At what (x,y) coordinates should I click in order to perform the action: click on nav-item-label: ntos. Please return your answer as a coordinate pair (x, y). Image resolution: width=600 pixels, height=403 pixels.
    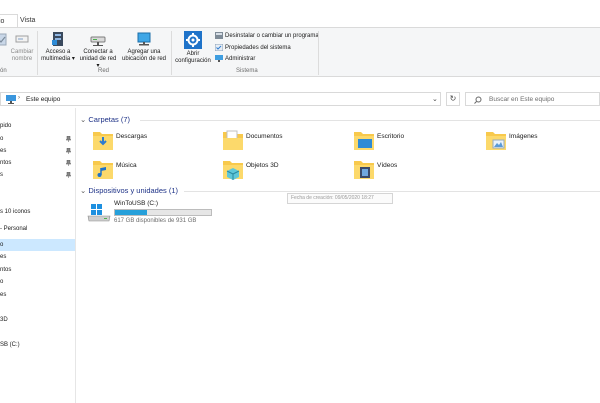
    Looking at the image, I should click on (6, 270).